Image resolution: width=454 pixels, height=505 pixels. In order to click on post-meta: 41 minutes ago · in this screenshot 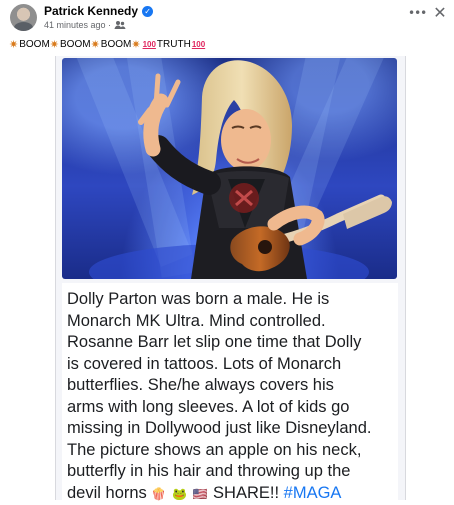, I will do `click(85, 25)`.